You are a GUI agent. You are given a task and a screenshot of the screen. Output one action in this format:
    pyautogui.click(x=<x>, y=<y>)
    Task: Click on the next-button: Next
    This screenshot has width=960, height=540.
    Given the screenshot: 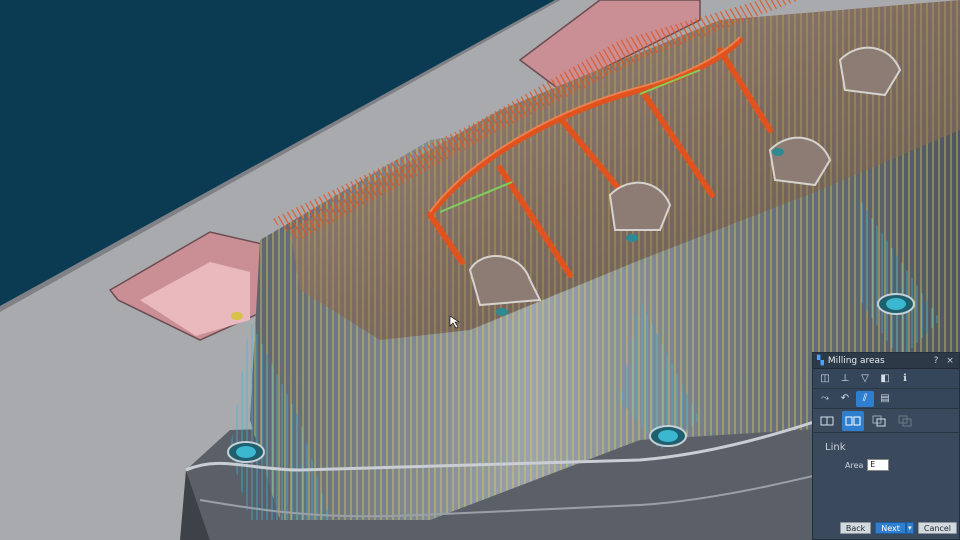 What is the action you would take?
    pyautogui.click(x=890, y=528)
    